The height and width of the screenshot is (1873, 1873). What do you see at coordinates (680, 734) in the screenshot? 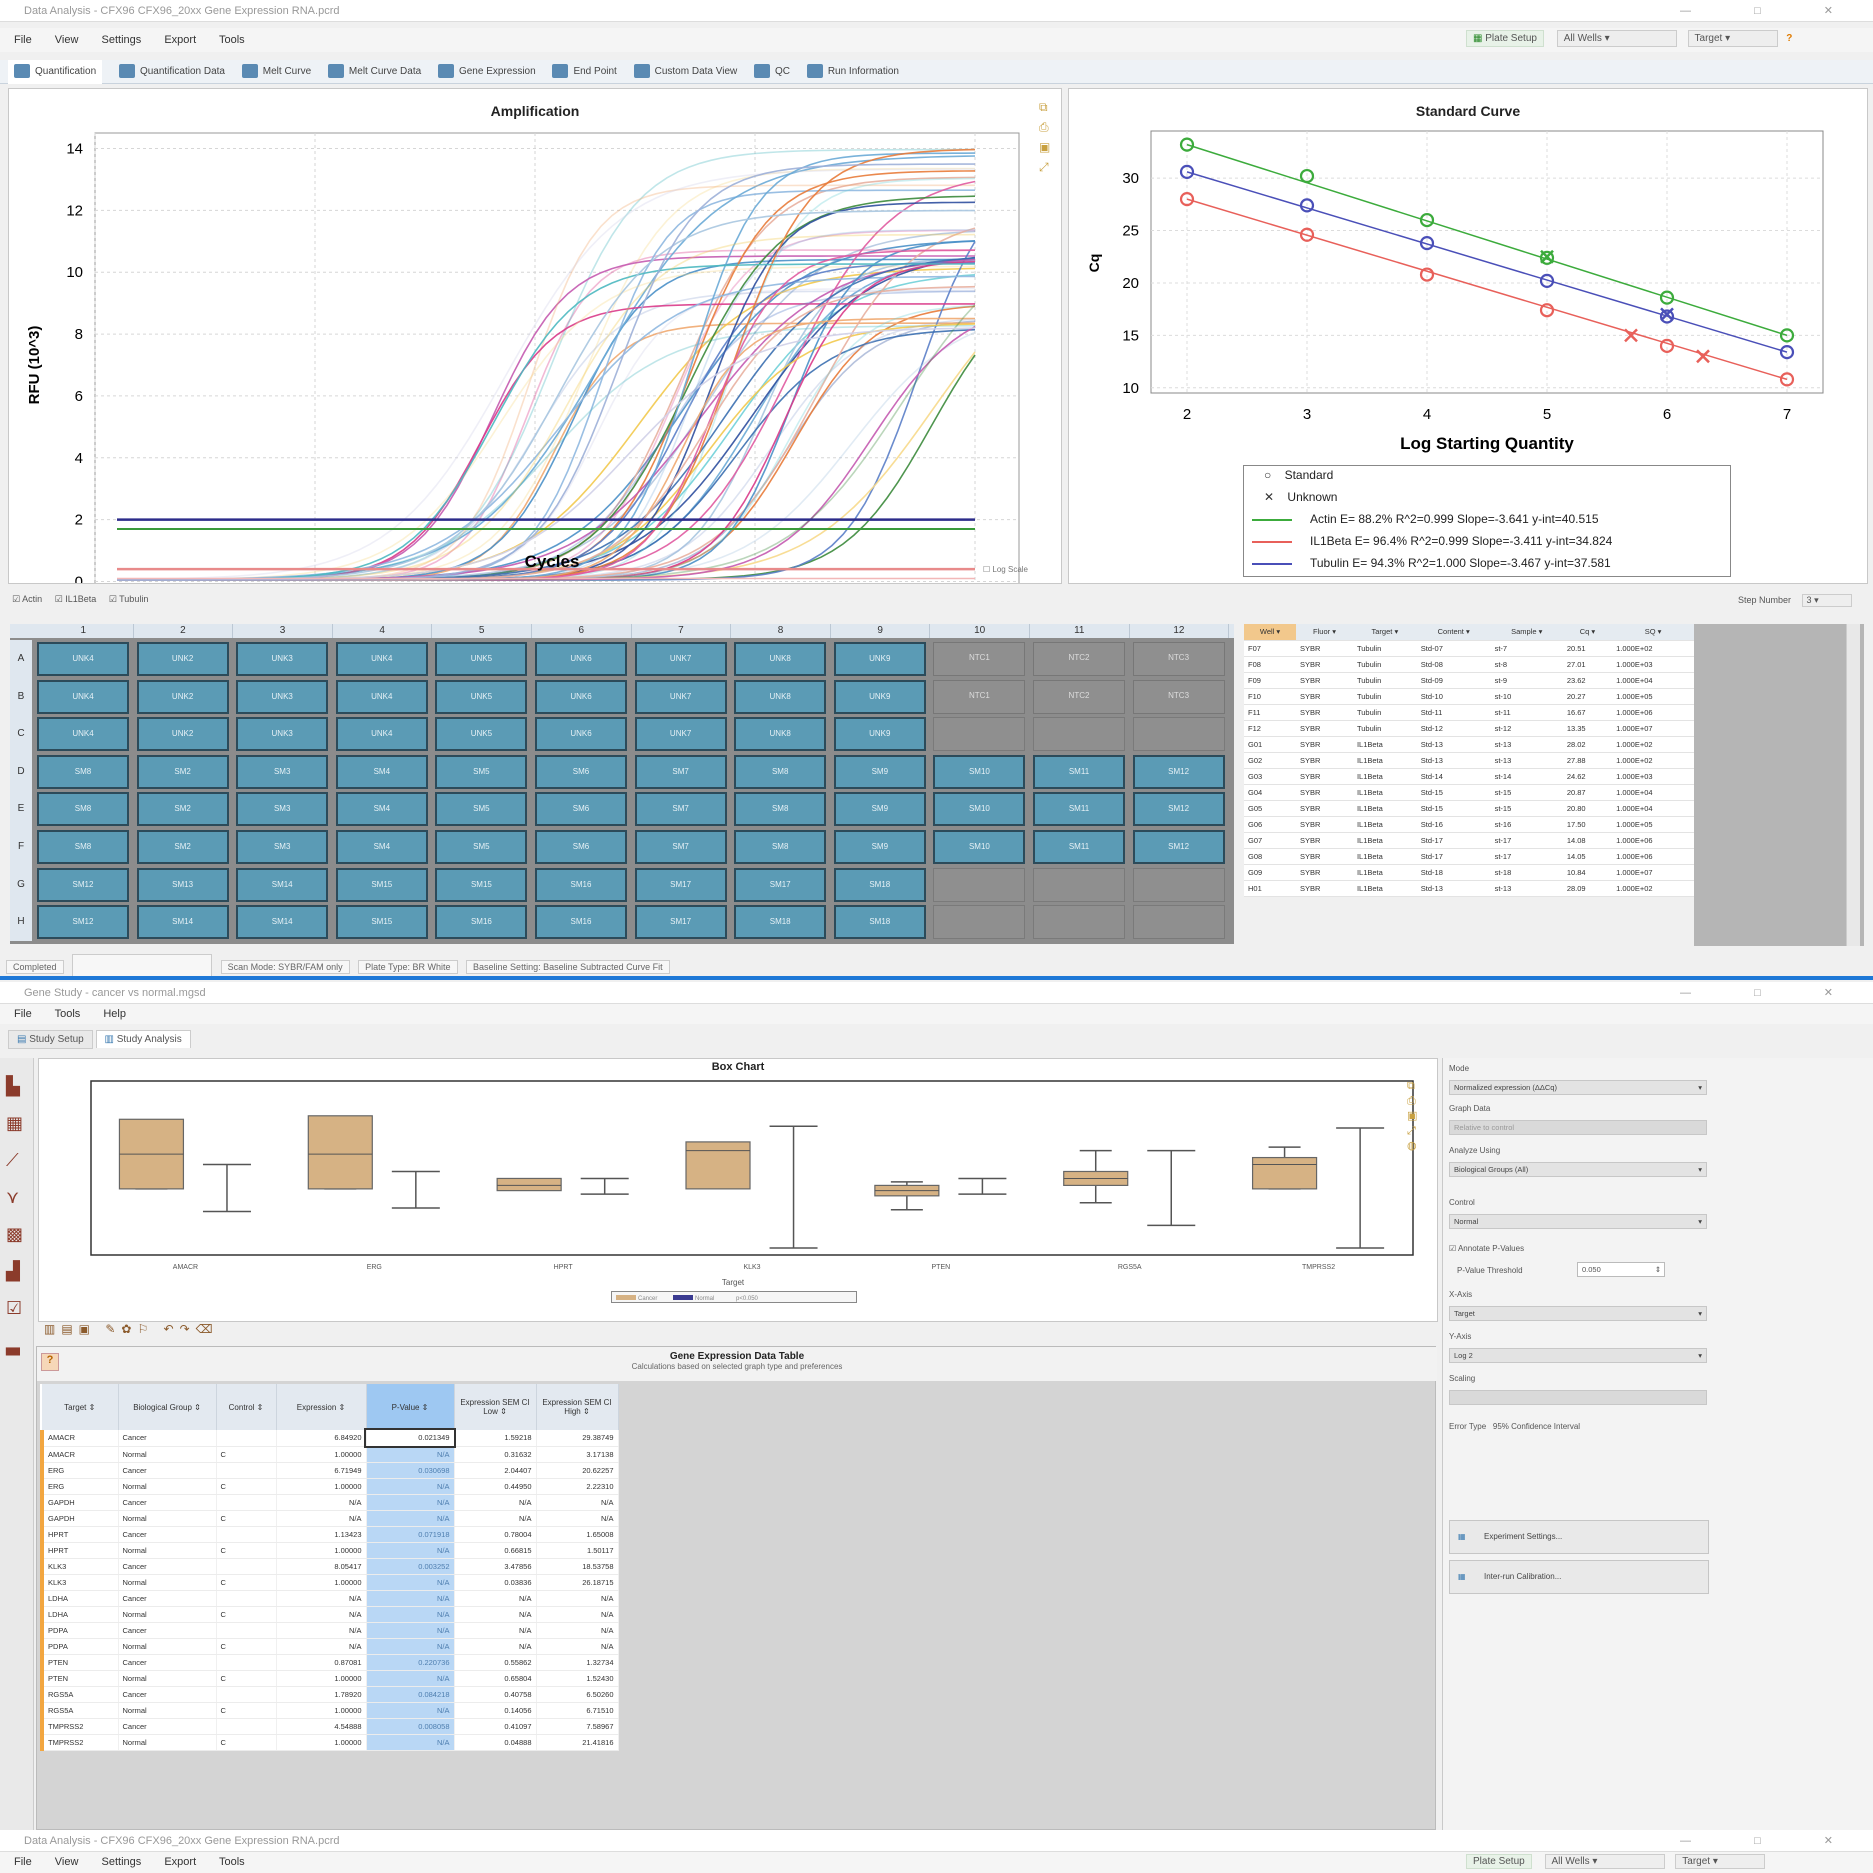
I see `plate-well: UNK7` at bounding box center [680, 734].